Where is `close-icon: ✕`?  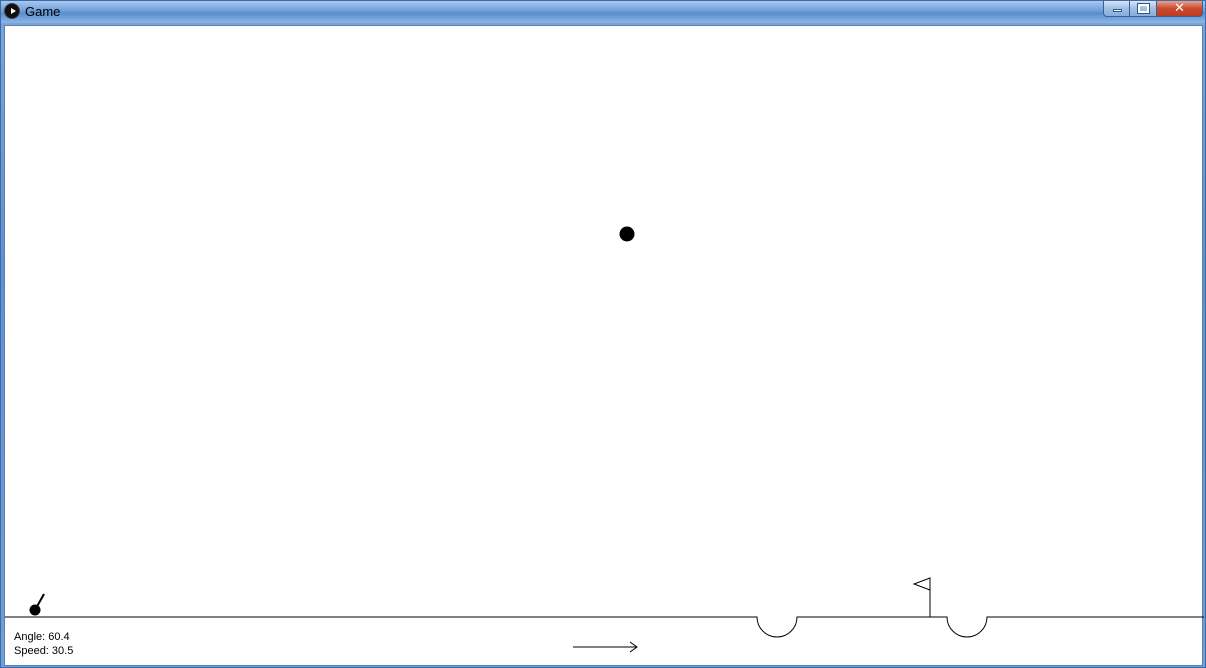
close-icon: ✕ is located at coordinates (1179, 7).